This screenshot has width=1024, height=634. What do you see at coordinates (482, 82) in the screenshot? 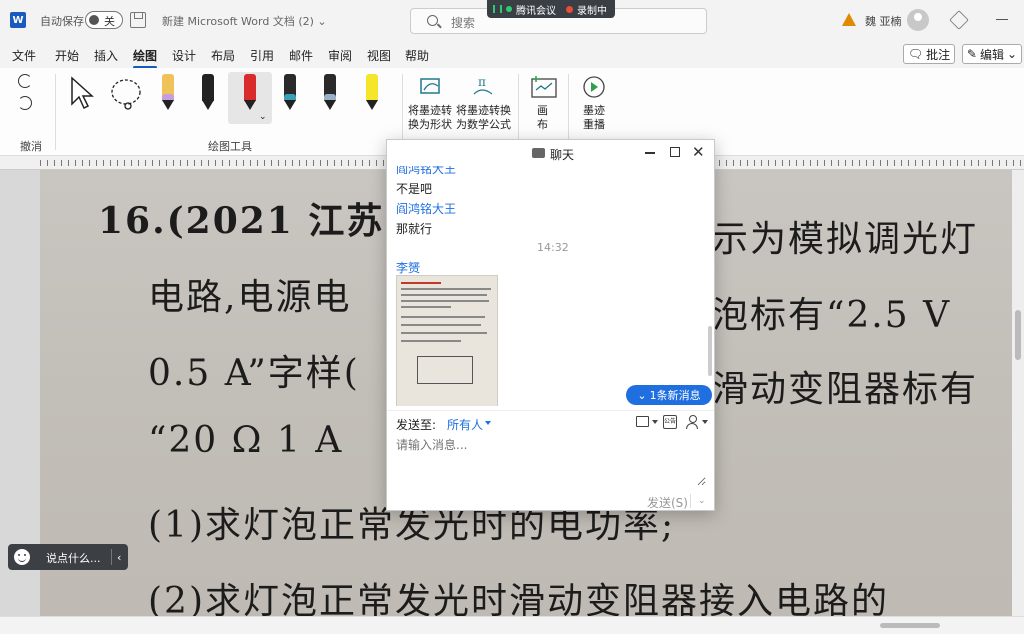
I see `svg-text: π` at bounding box center [482, 82].